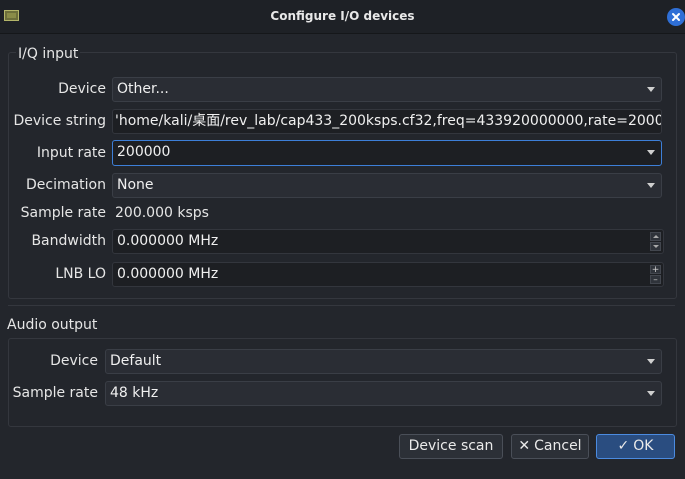  What do you see at coordinates (388, 274) in the screenshot?
I see `lnb-lo-spinbox: 0.000000 MHz + –` at bounding box center [388, 274].